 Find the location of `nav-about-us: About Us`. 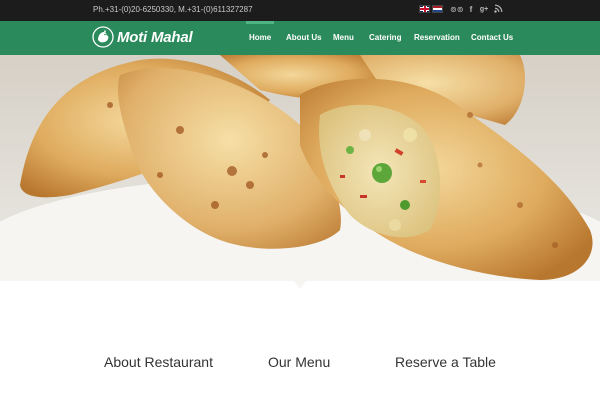

nav-about-us: About Us is located at coordinates (304, 38).